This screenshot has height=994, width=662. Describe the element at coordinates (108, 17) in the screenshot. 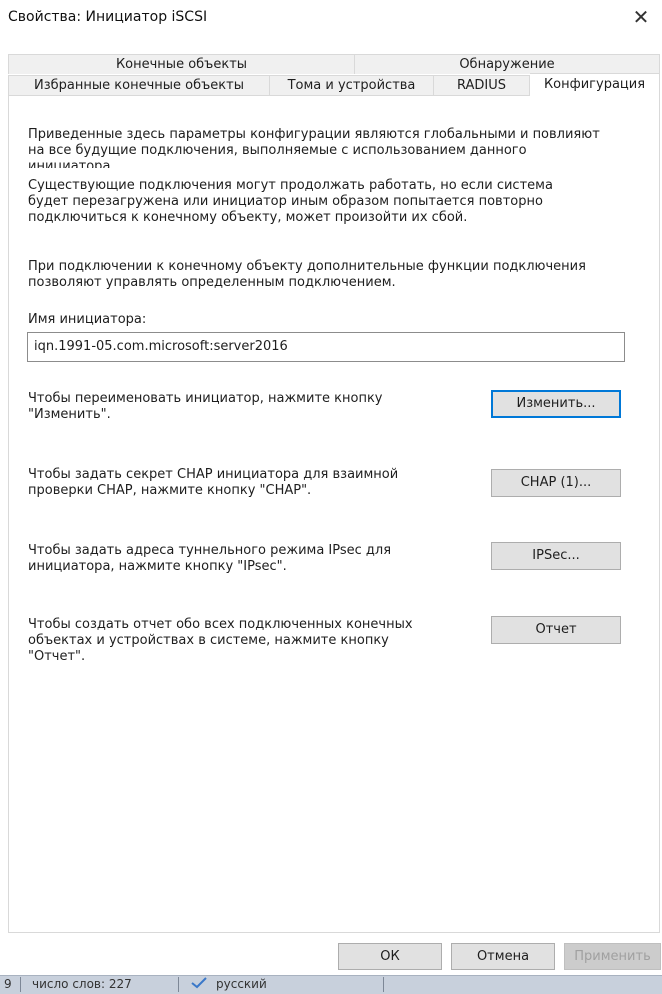

I see `window-title: Свойства: Инициатор iSCSI` at that location.